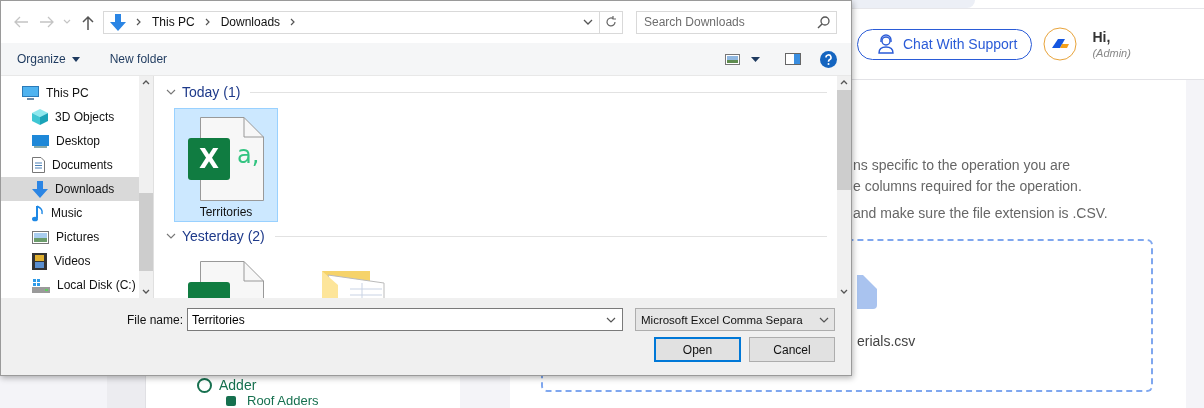  Describe the element at coordinates (611, 22) in the screenshot. I see `refresh-icon` at that location.